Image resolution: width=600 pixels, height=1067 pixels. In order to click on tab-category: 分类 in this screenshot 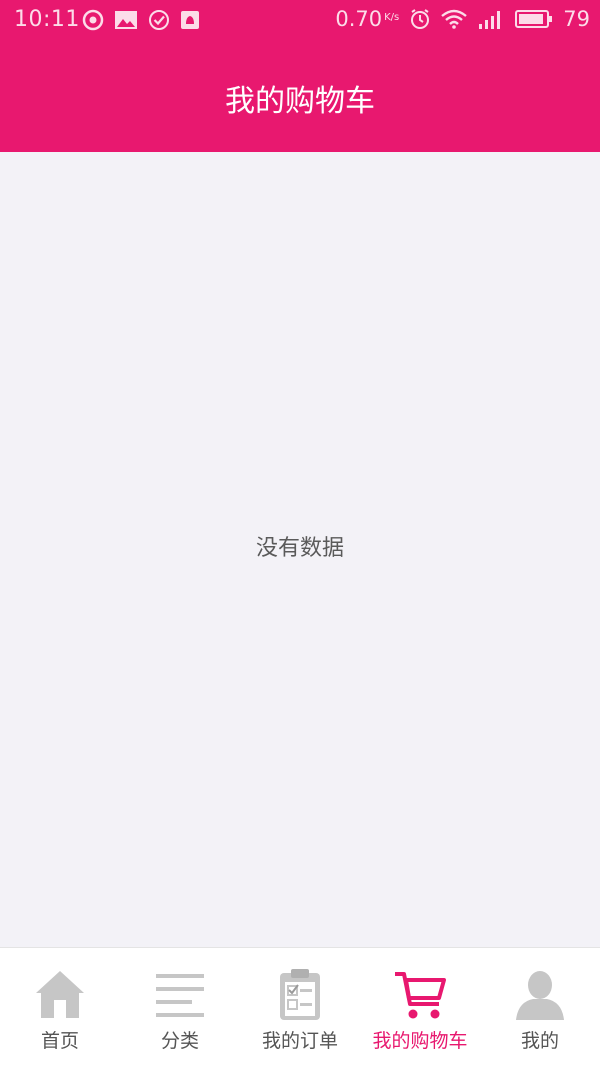, I will do `click(180, 1007)`.